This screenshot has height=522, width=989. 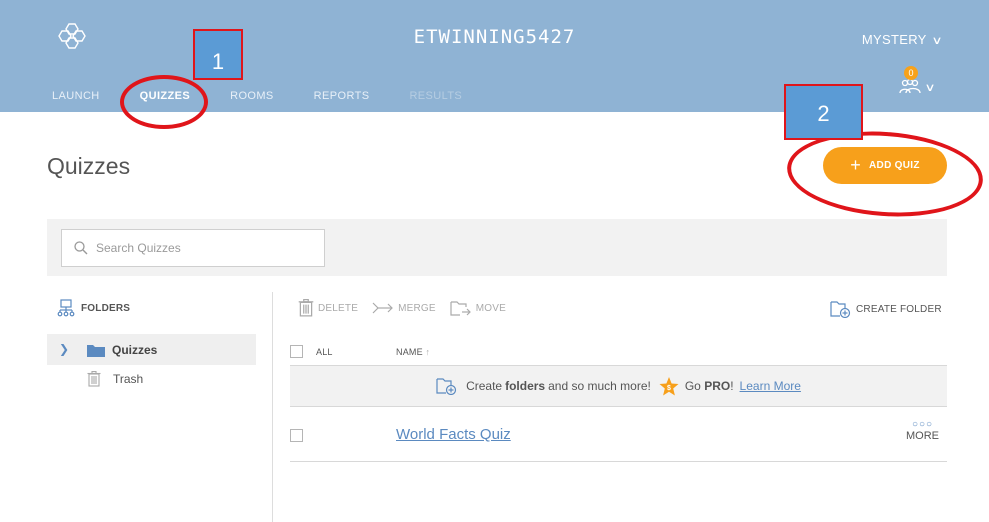 What do you see at coordinates (81, 248) in the screenshot?
I see `search-icon` at bounding box center [81, 248].